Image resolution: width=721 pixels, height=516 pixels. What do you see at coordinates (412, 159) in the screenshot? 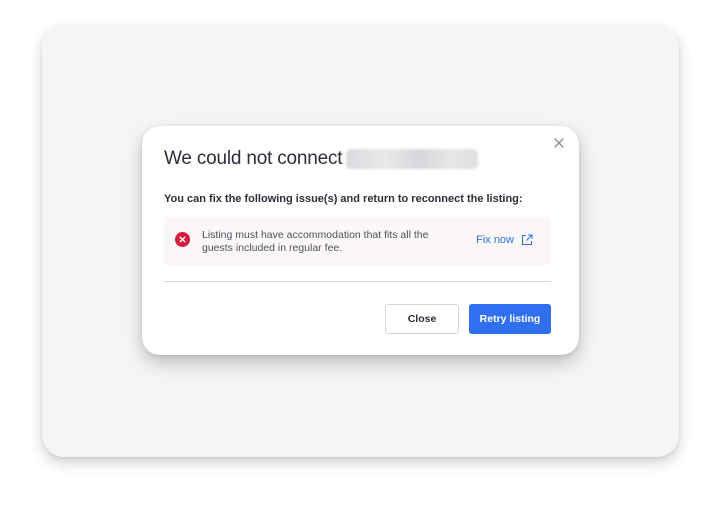
I see `redacted-listing-name` at bounding box center [412, 159].